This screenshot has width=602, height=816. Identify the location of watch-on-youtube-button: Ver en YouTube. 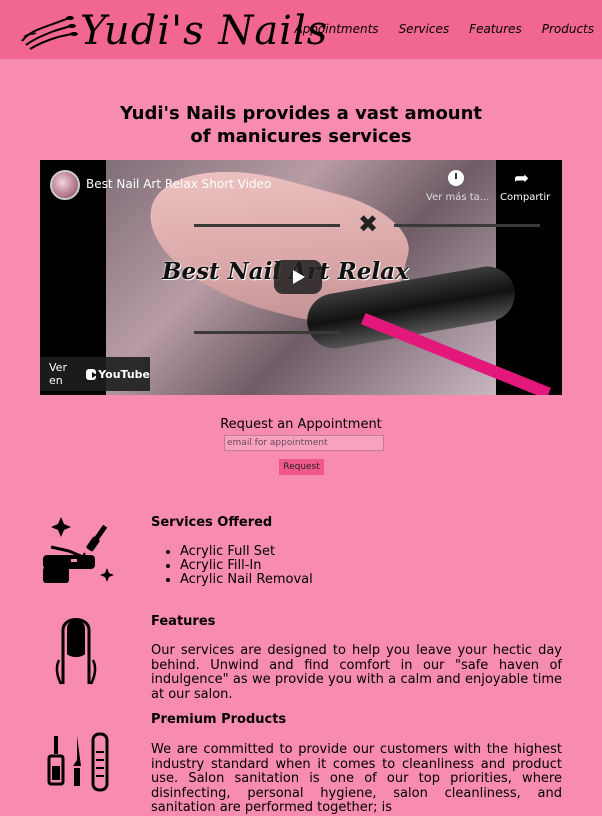
(95, 374).